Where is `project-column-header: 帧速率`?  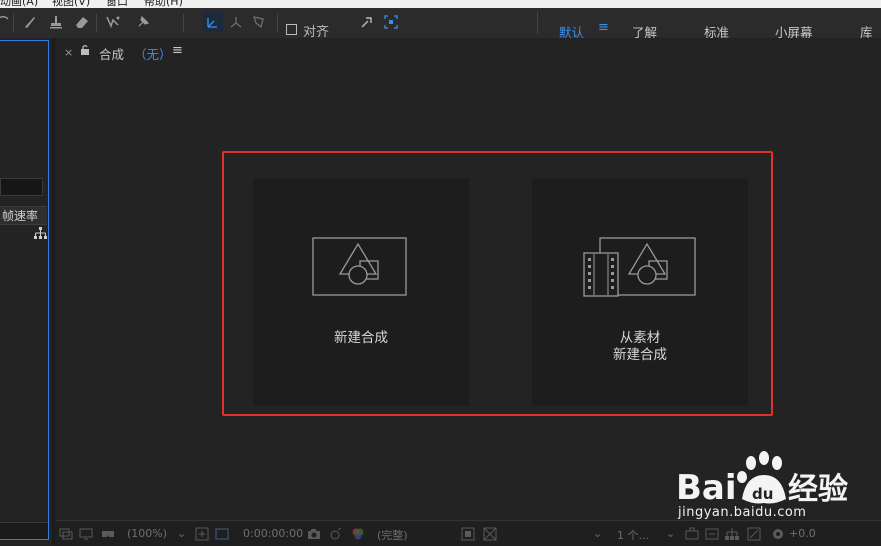
project-column-header: 帧速率 is located at coordinates (23, 215).